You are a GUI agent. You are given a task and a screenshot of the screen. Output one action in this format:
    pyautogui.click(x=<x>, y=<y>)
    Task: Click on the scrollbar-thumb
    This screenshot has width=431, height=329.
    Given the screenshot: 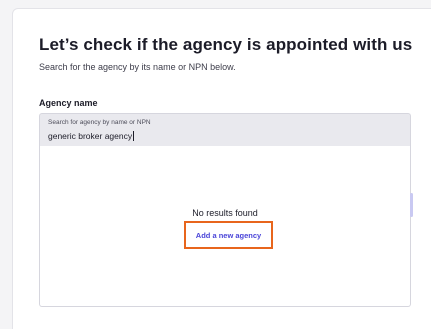 What is the action you would take?
    pyautogui.click(x=411, y=205)
    